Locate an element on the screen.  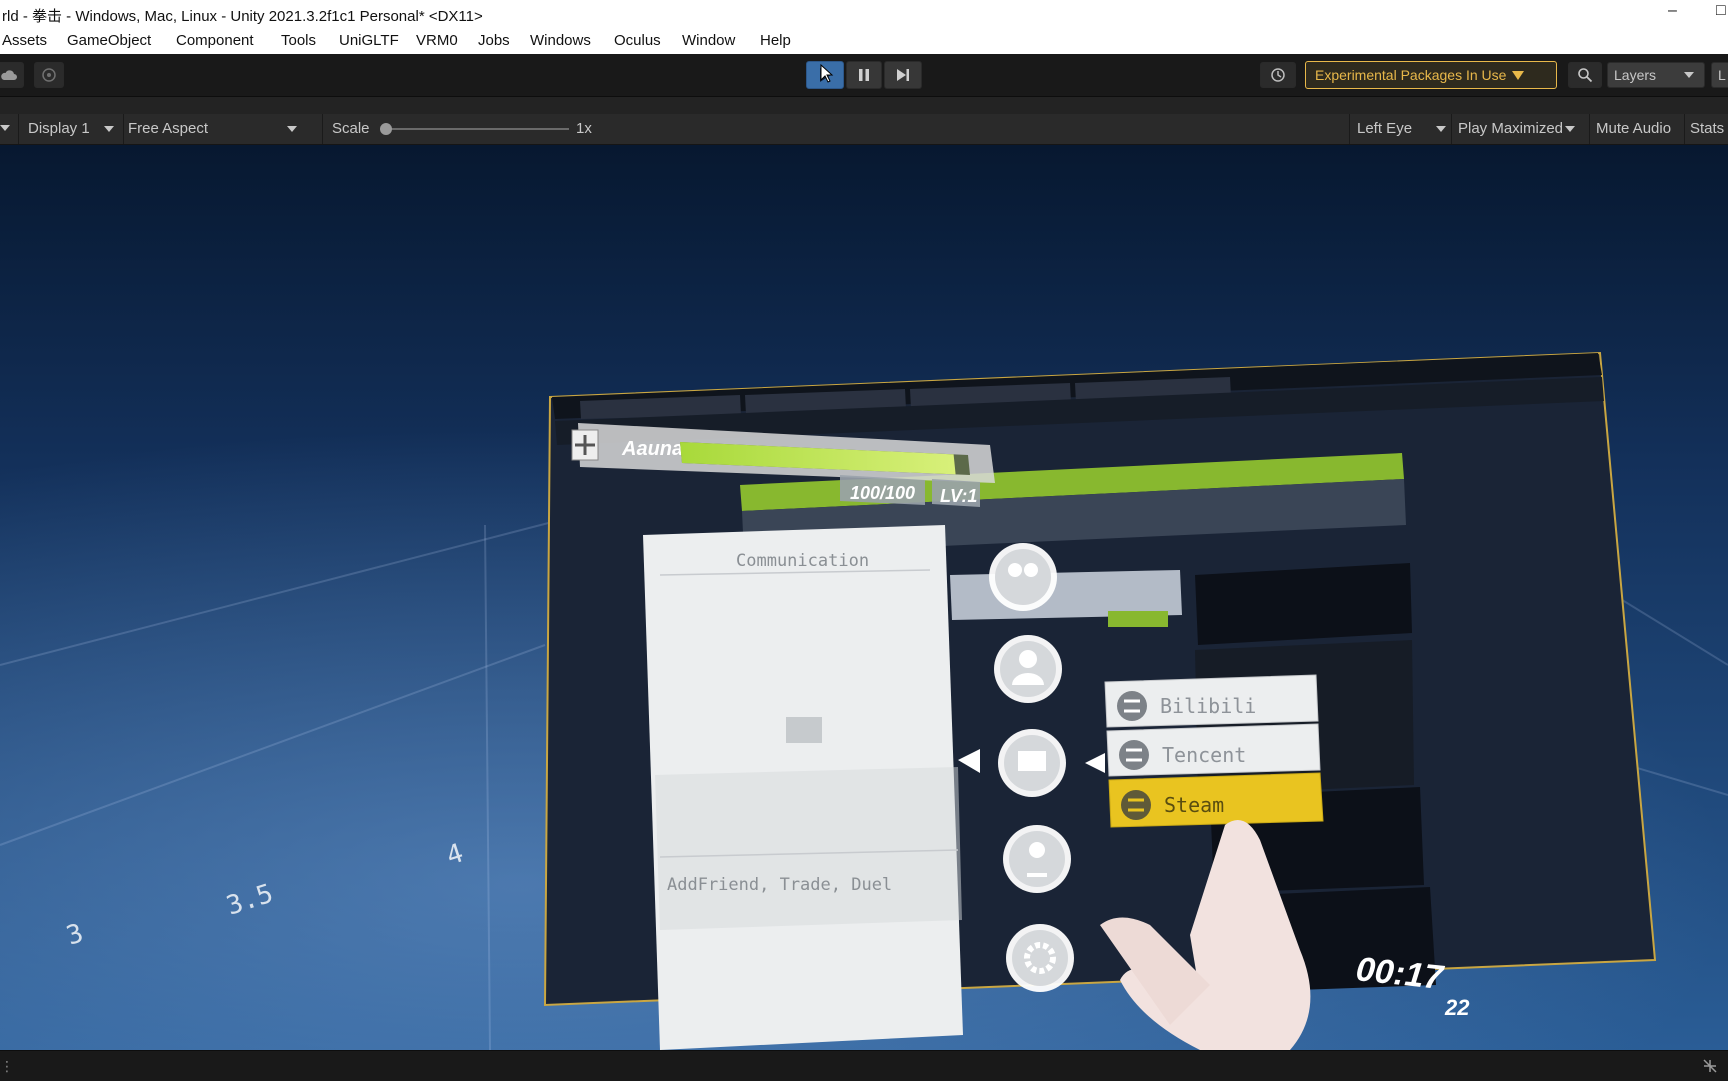
history-icon is located at coordinates (1278, 75).